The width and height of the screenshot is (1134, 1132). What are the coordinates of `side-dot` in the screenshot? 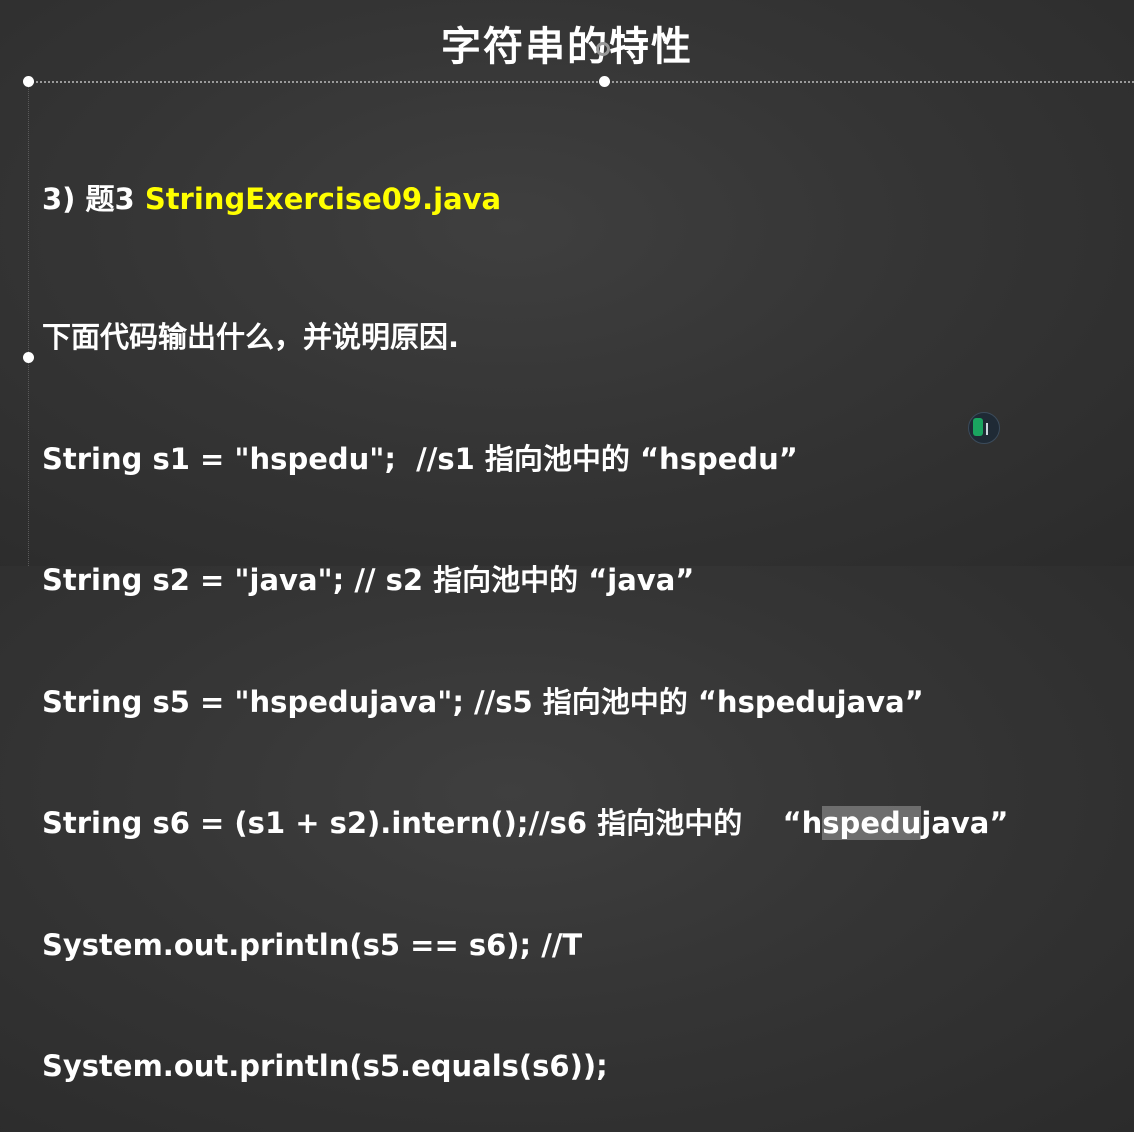 It's located at (28, 357).